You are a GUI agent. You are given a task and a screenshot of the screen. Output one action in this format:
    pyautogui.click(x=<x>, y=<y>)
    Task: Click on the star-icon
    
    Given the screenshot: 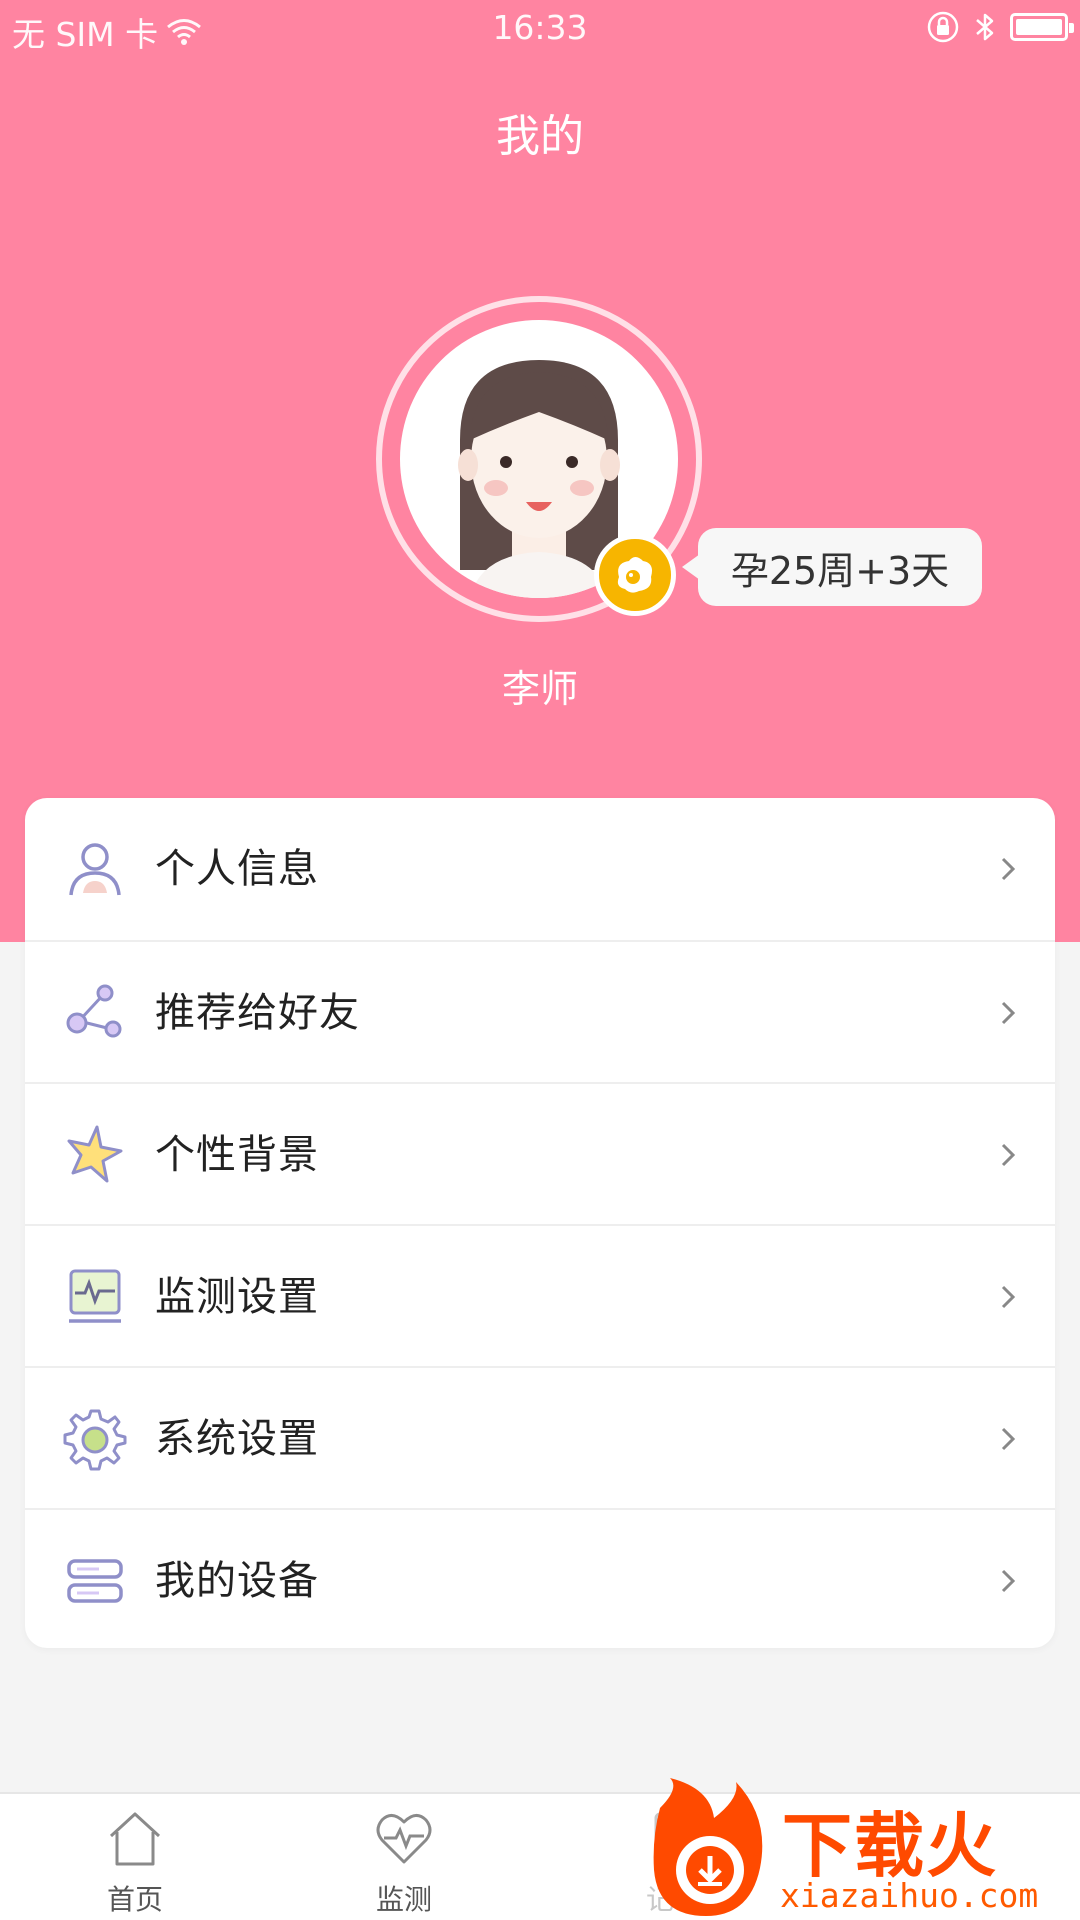 What is the action you would take?
    pyautogui.click(x=95, y=1154)
    